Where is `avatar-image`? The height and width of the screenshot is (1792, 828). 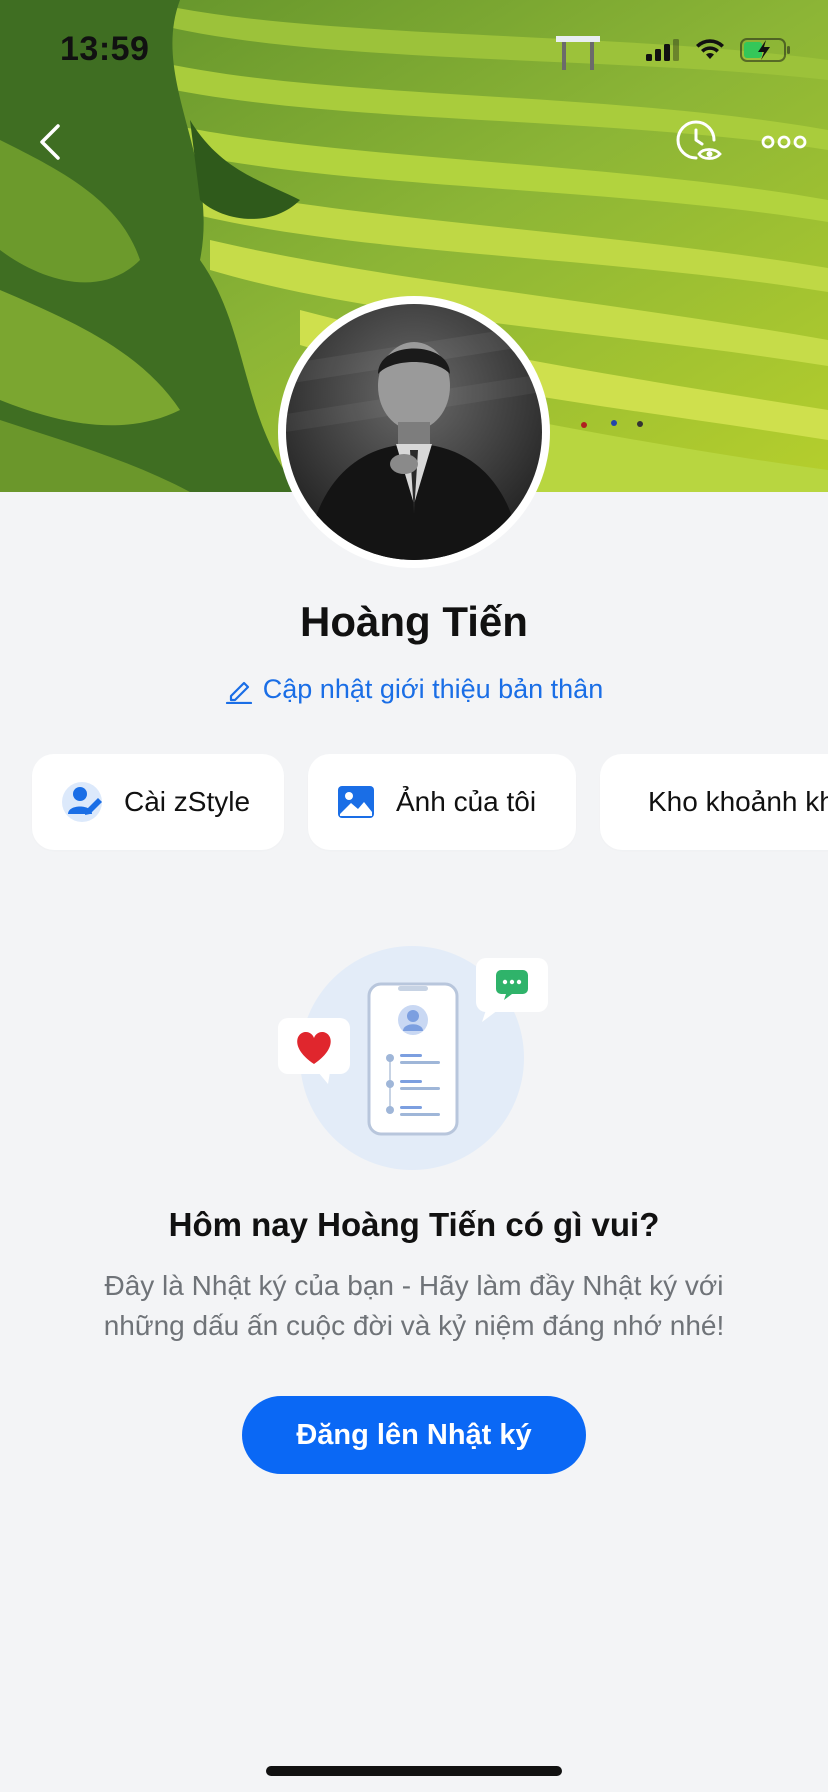 avatar-image is located at coordinates (414, 432).